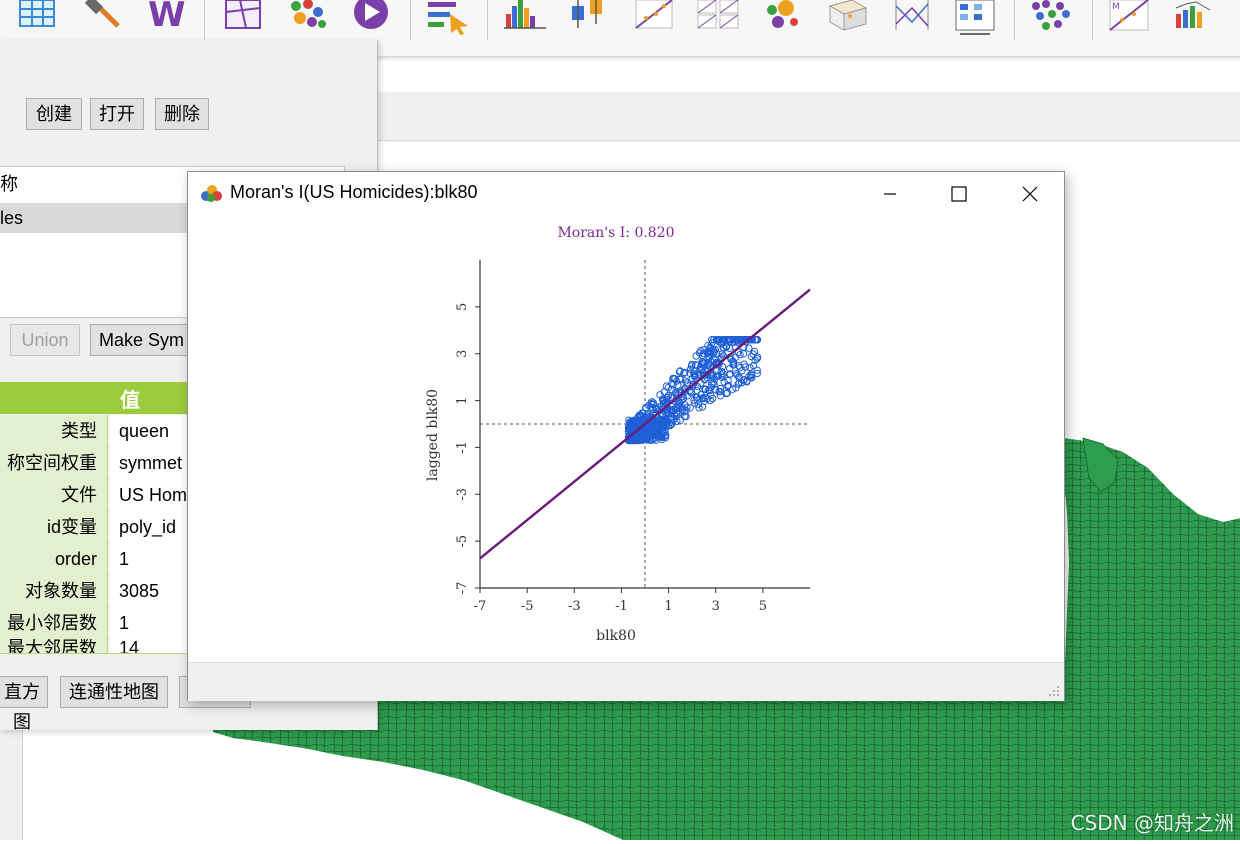 Image resolution: width=1240 pixels, height=844 pixels. What do you see at coordinates (525, 14) in the screenshot?
I see `histogram-icon` at bounding box center [525, 14].